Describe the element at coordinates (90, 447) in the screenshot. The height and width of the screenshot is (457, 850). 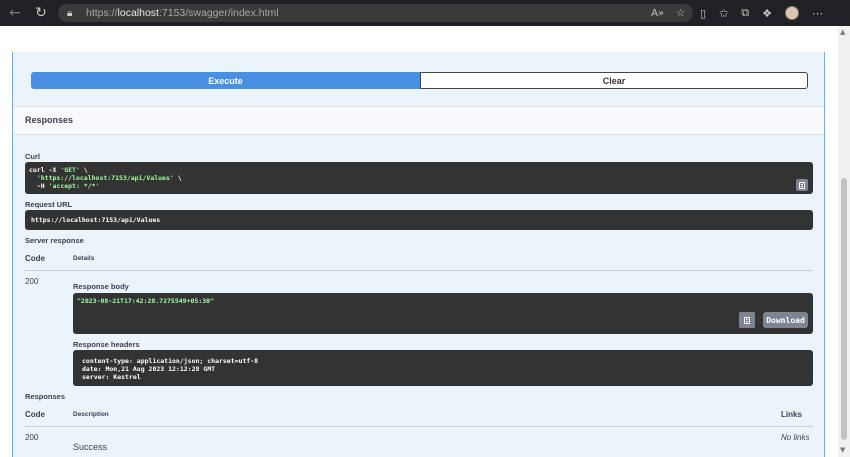
I see `responses-description: Success` at that location.